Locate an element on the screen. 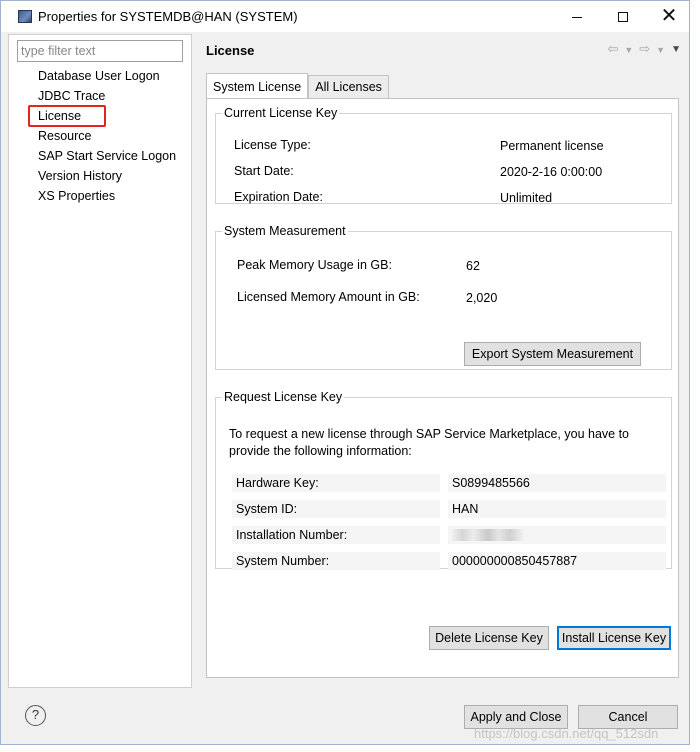 The height and width of the screenshot is (752, 700). filter-input is located at coordinates (100, 51).